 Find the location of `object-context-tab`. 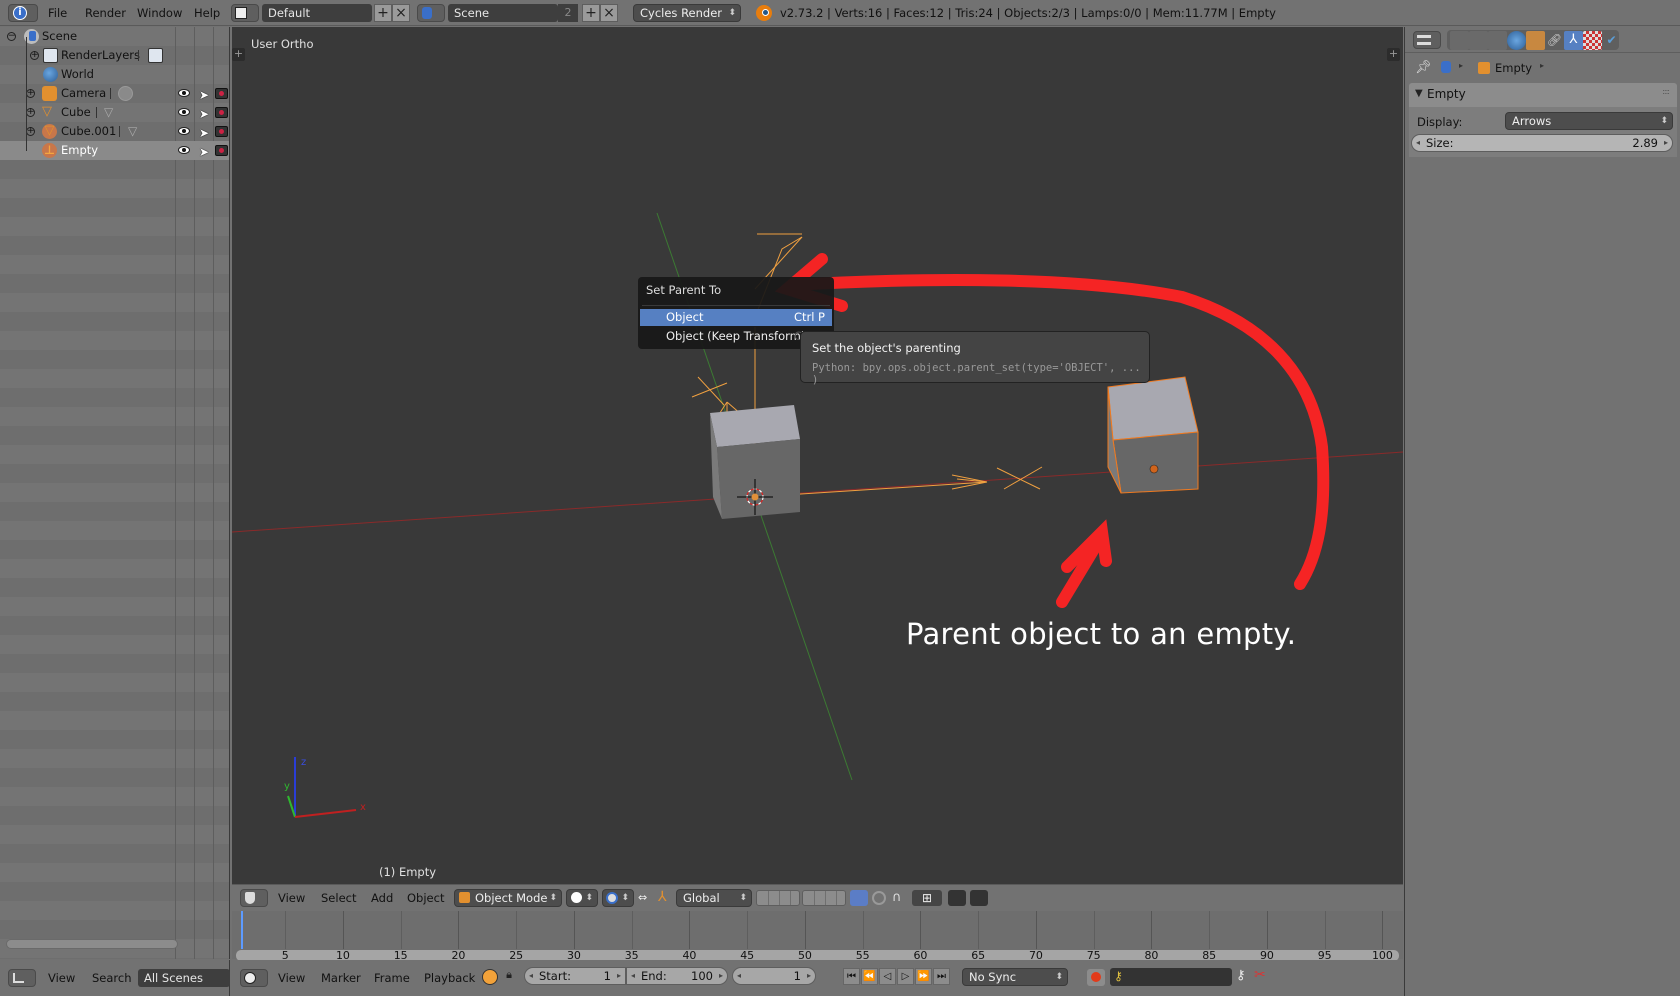

object-context-tab is located at coordinates (1535, 40).